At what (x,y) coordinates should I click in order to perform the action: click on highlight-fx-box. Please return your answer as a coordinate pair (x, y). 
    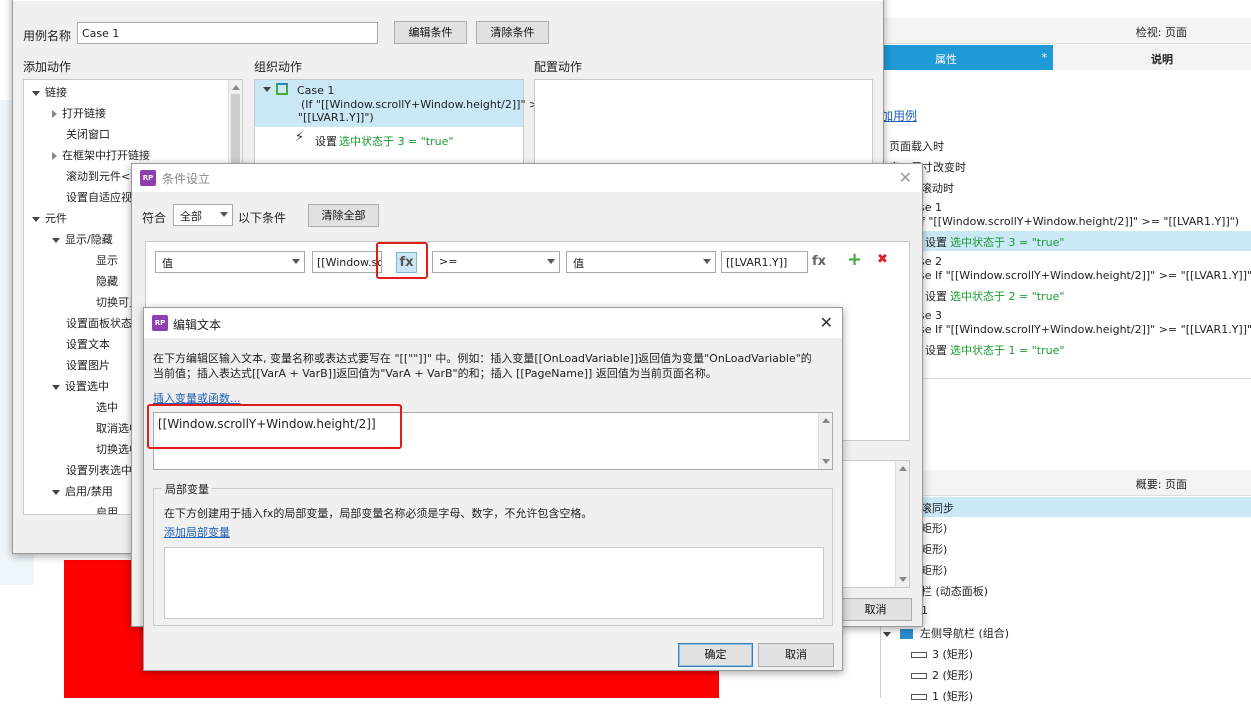
    Looking at the image, I should click on (402, 260).